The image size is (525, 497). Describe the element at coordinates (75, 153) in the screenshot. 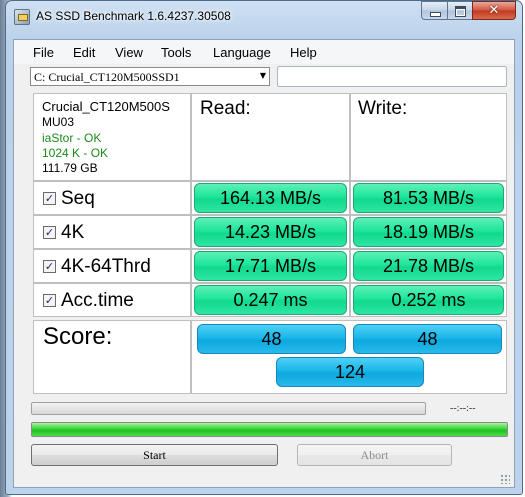

I see `alignment-status: 1024 K - OK` at that location.